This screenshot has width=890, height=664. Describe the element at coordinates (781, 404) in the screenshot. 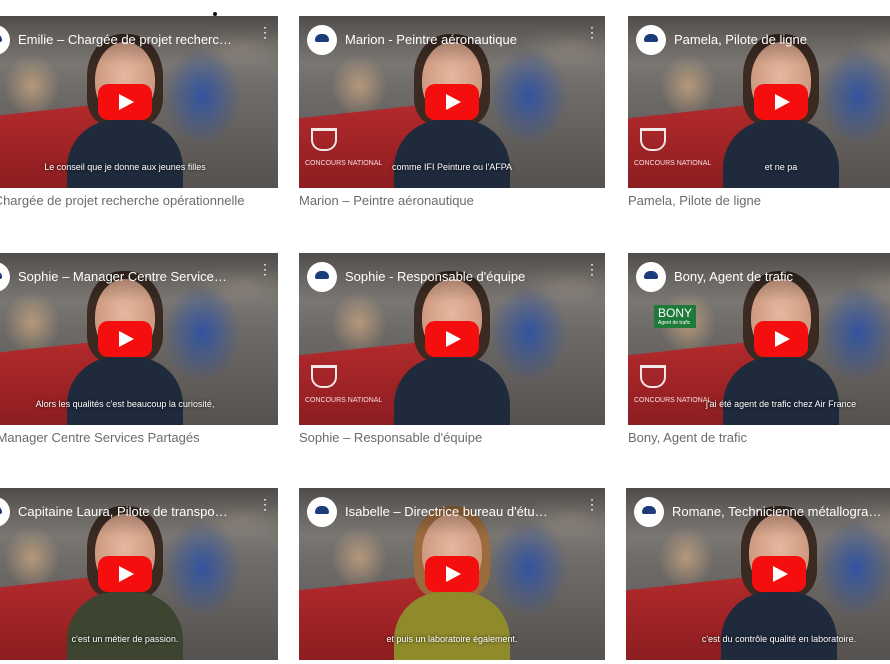

I see `video-subtitle: j'ai été agent de trafic chez Air France` at that location.